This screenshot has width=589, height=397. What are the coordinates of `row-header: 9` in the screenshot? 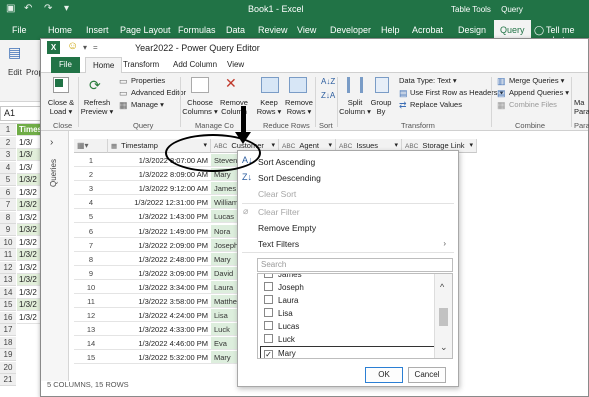 It's located at (8, 230).